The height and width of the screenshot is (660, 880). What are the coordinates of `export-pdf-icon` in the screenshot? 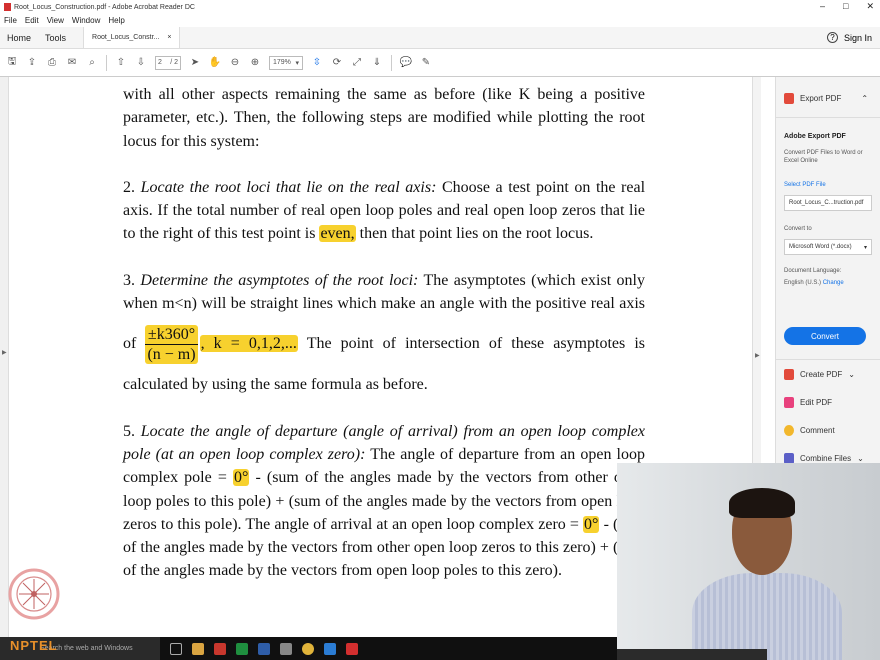 It's located at (789, 98).